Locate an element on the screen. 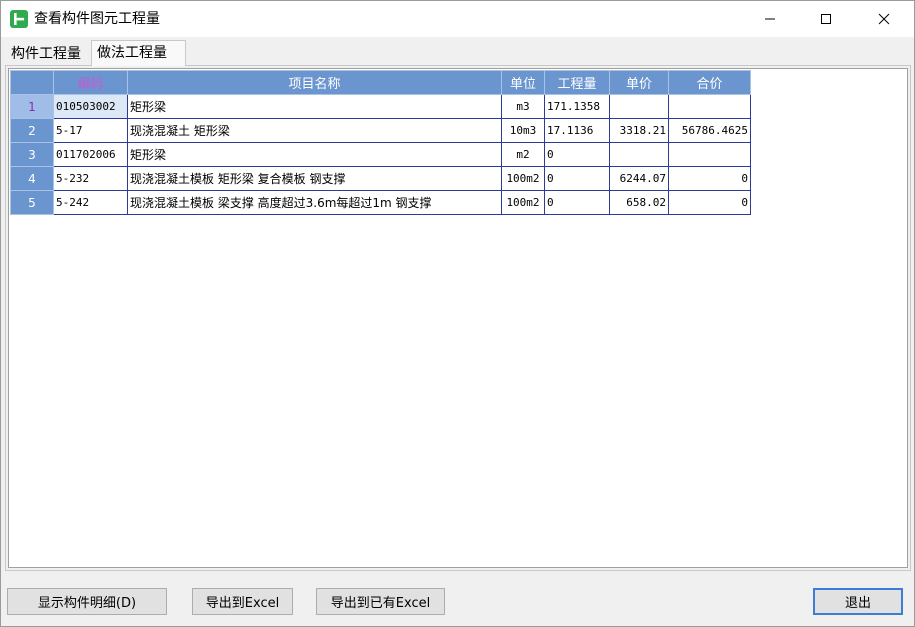 The image size is (915, 627). show-component-detail-button: 显示构件明细(D) is located at coordinates (87, 601).